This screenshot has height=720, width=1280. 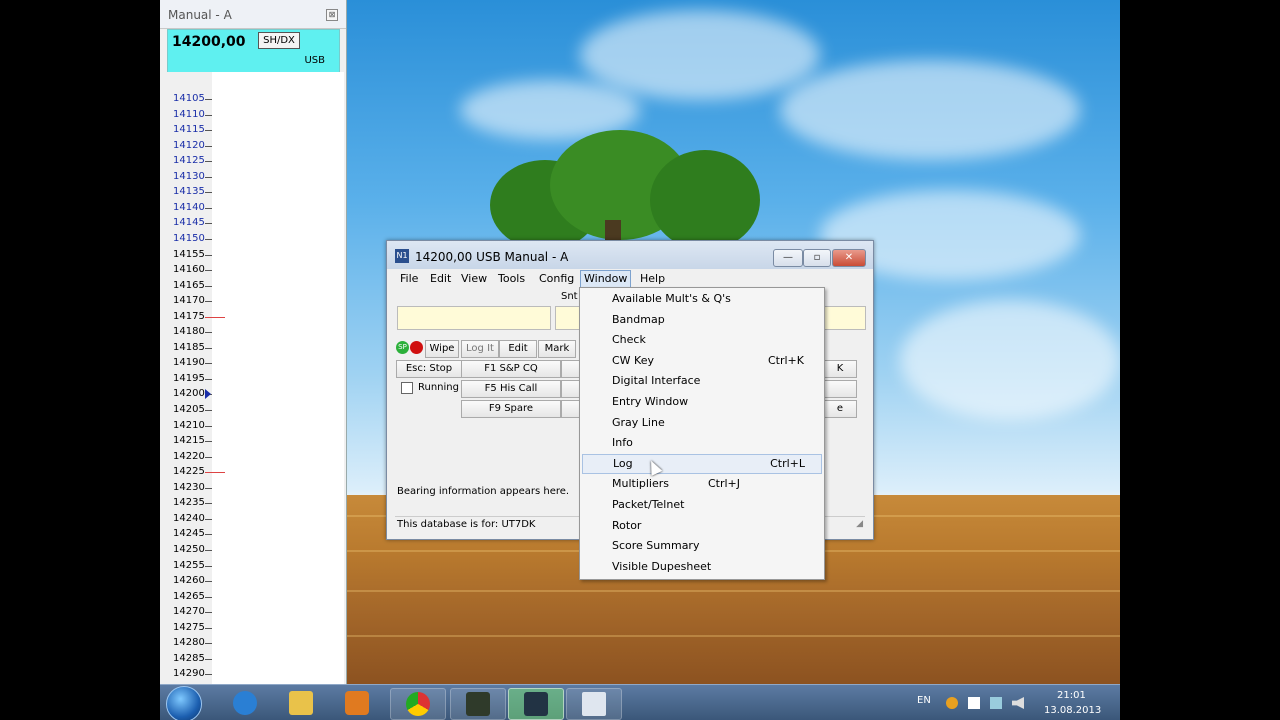 I want to click on bandmap-tick-label: 14270, so click(x=189, y=612).